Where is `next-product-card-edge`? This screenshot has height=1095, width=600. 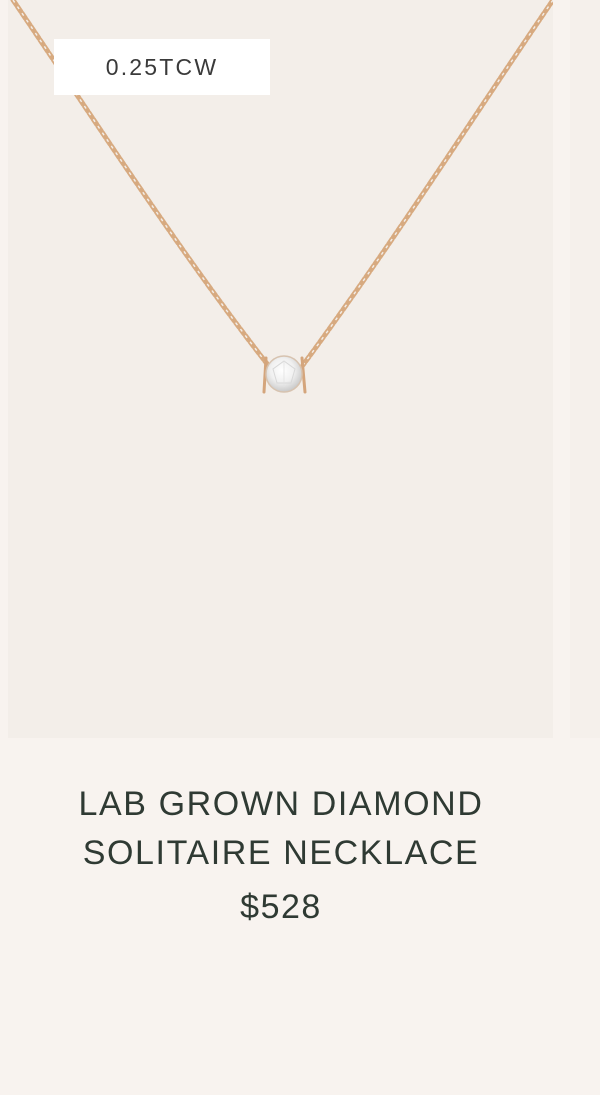
next-product-card-edge is located at coordinates (585, 369).